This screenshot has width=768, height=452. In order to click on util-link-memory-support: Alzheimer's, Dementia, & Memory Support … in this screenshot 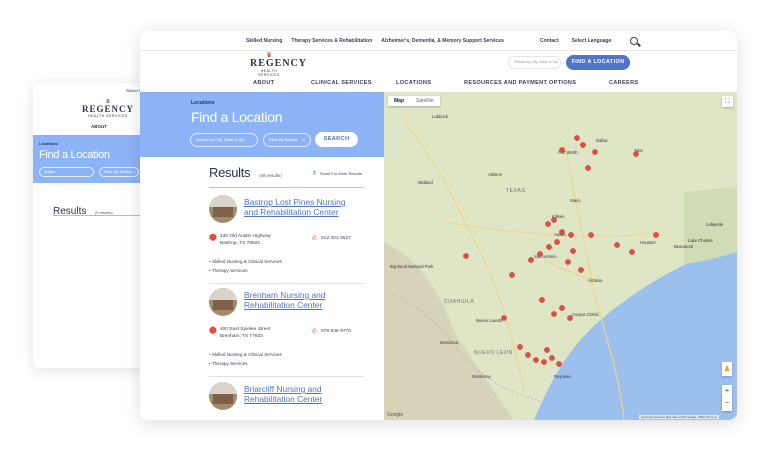, I will do `click(442, 41)`.